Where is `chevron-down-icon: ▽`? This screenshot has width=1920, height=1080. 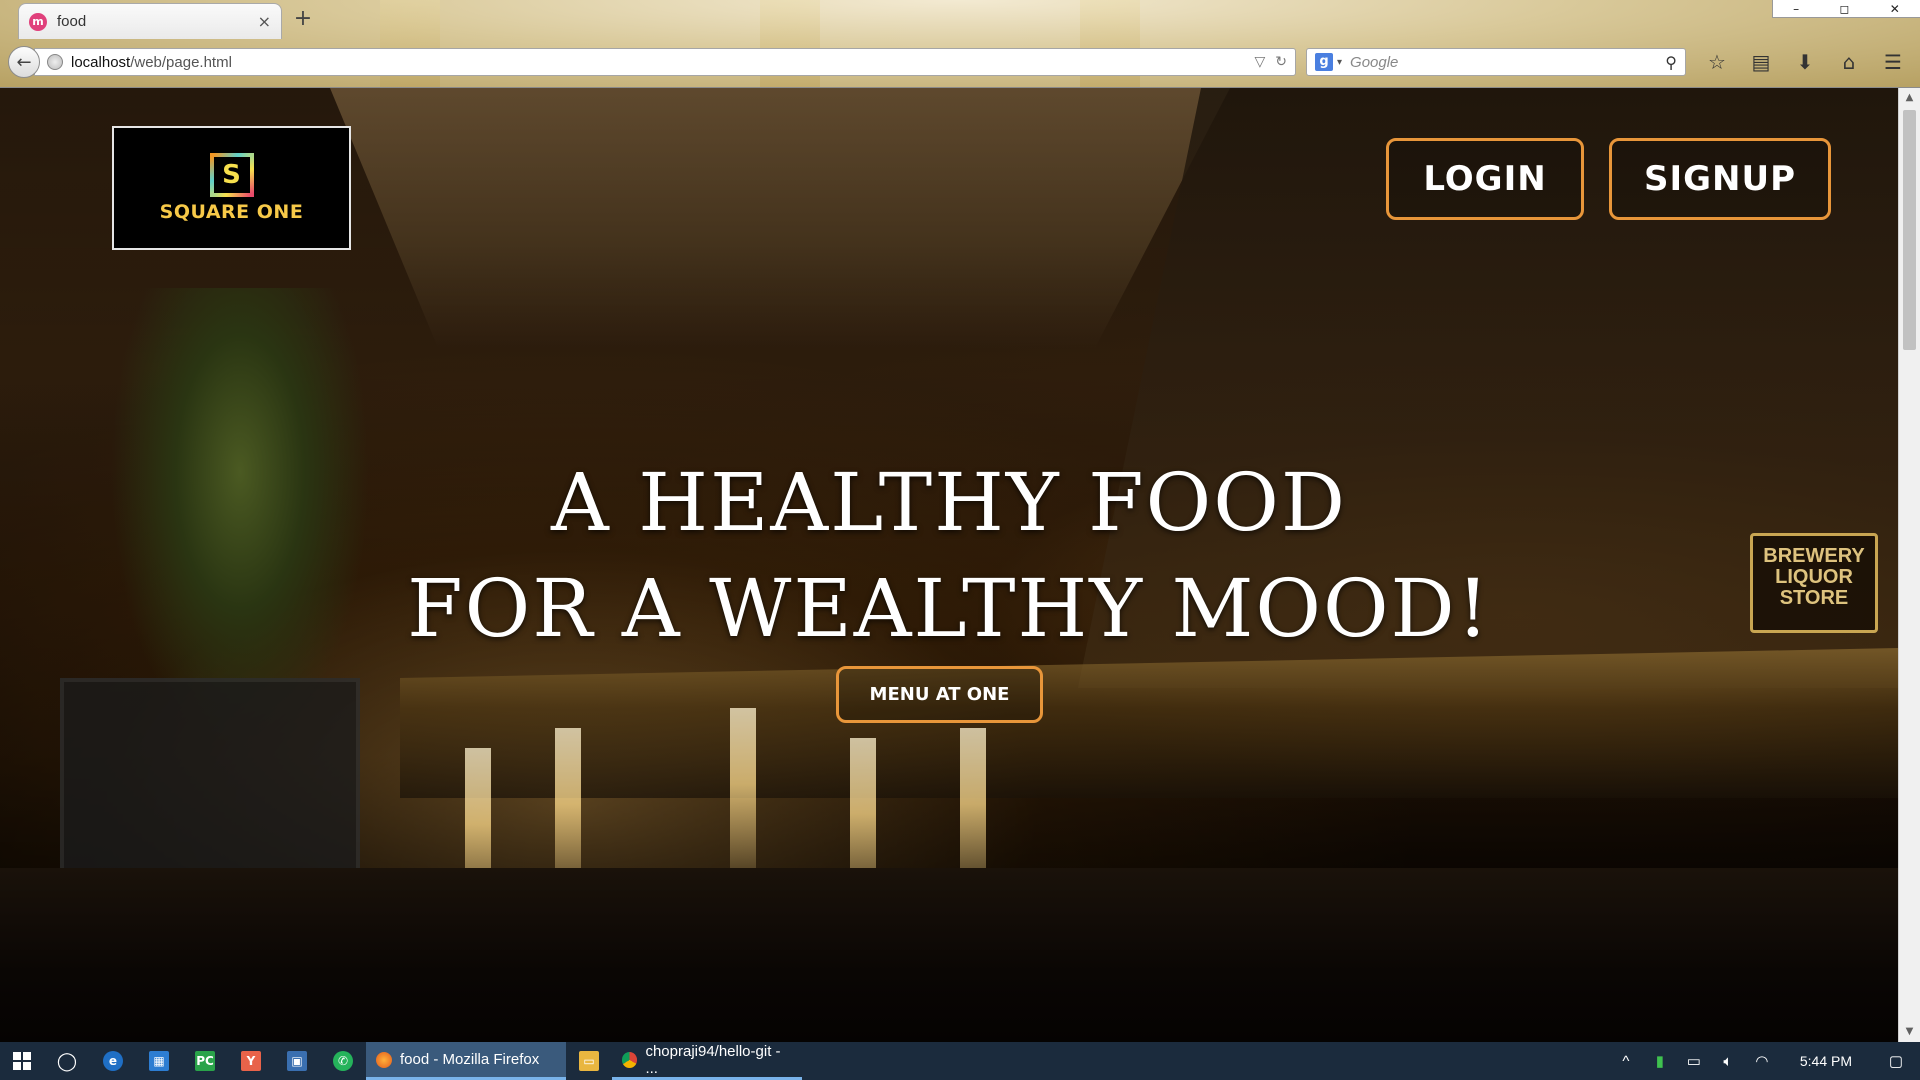
chevron-down-icon: ▽ is located at coordinates (1259, 62).